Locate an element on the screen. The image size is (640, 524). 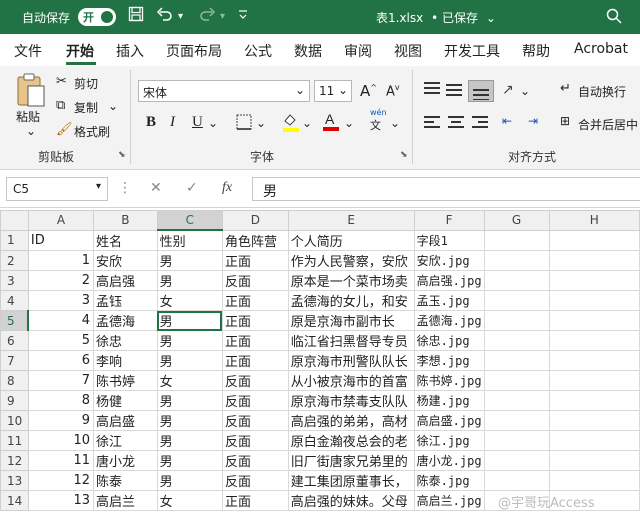
wrap-text-button: 自动换行 is located at coordinates (602, 91).